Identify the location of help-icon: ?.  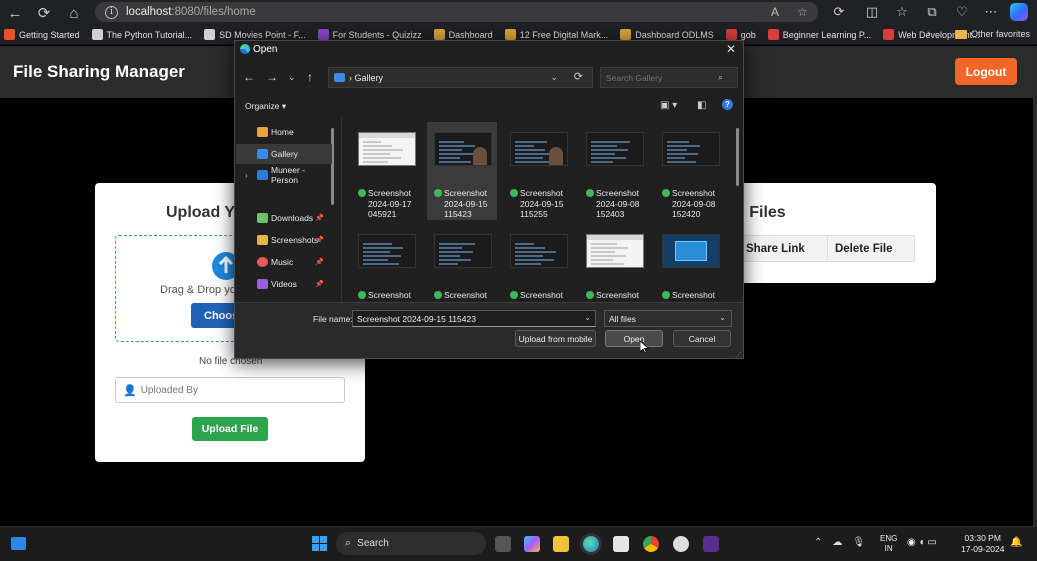
(727, 104).